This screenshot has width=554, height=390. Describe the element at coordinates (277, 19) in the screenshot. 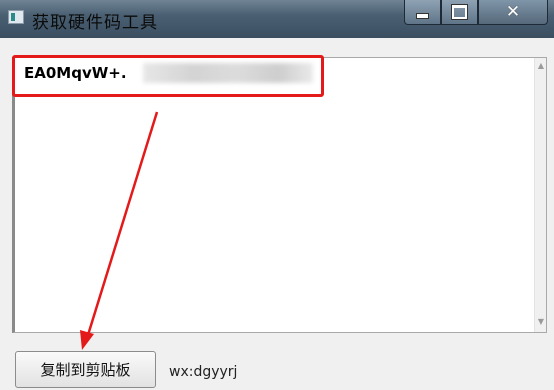

I see `titlebar: 获取硬件码工具 ✕` at that location.